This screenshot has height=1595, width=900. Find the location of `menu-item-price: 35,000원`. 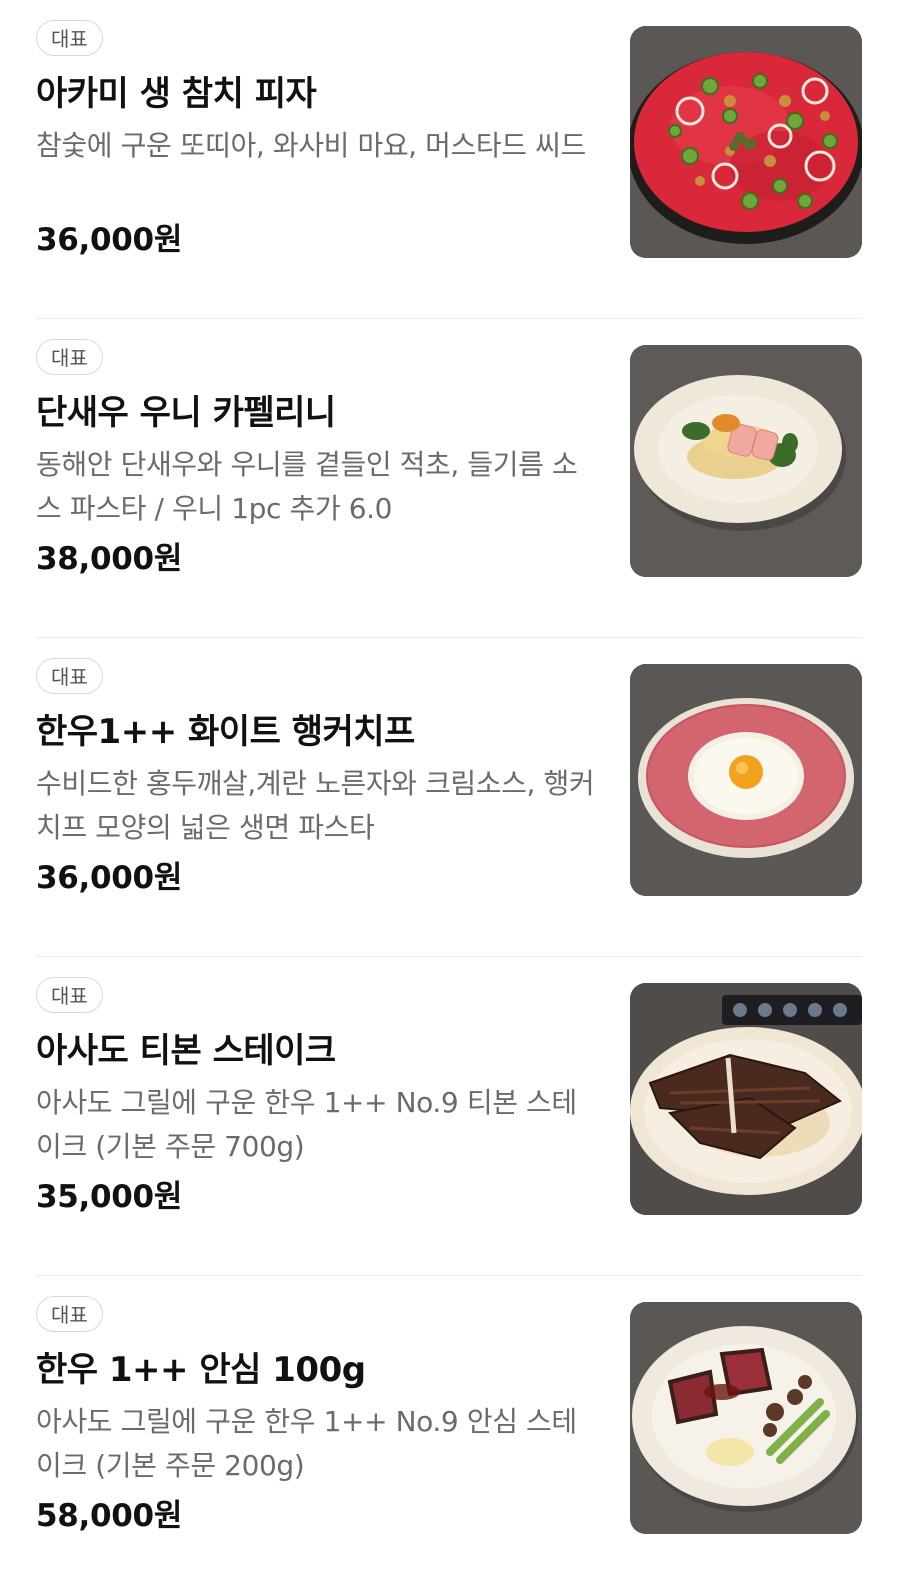

menu-item-price: 35,000원 is located at coordinates (109, 1197).